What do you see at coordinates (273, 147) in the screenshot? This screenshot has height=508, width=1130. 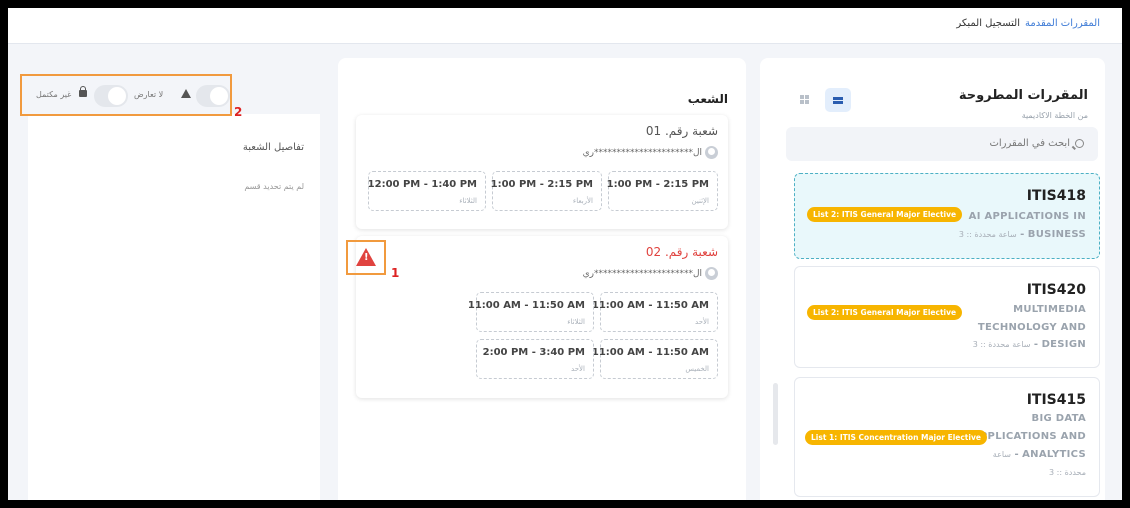 I see `details-title: تفاصيل الشعبة` at bounding box center [273, 147].